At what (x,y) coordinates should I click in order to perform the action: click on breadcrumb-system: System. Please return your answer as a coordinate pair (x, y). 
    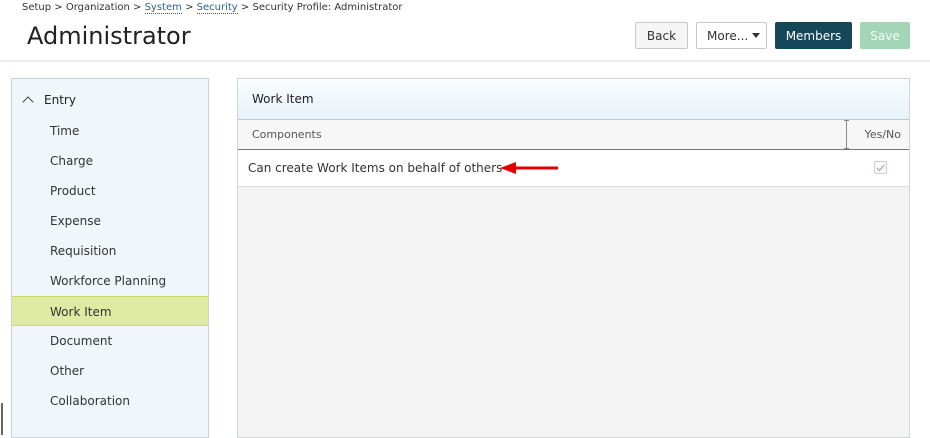
    Looking at the image, I should click on (163, 8).